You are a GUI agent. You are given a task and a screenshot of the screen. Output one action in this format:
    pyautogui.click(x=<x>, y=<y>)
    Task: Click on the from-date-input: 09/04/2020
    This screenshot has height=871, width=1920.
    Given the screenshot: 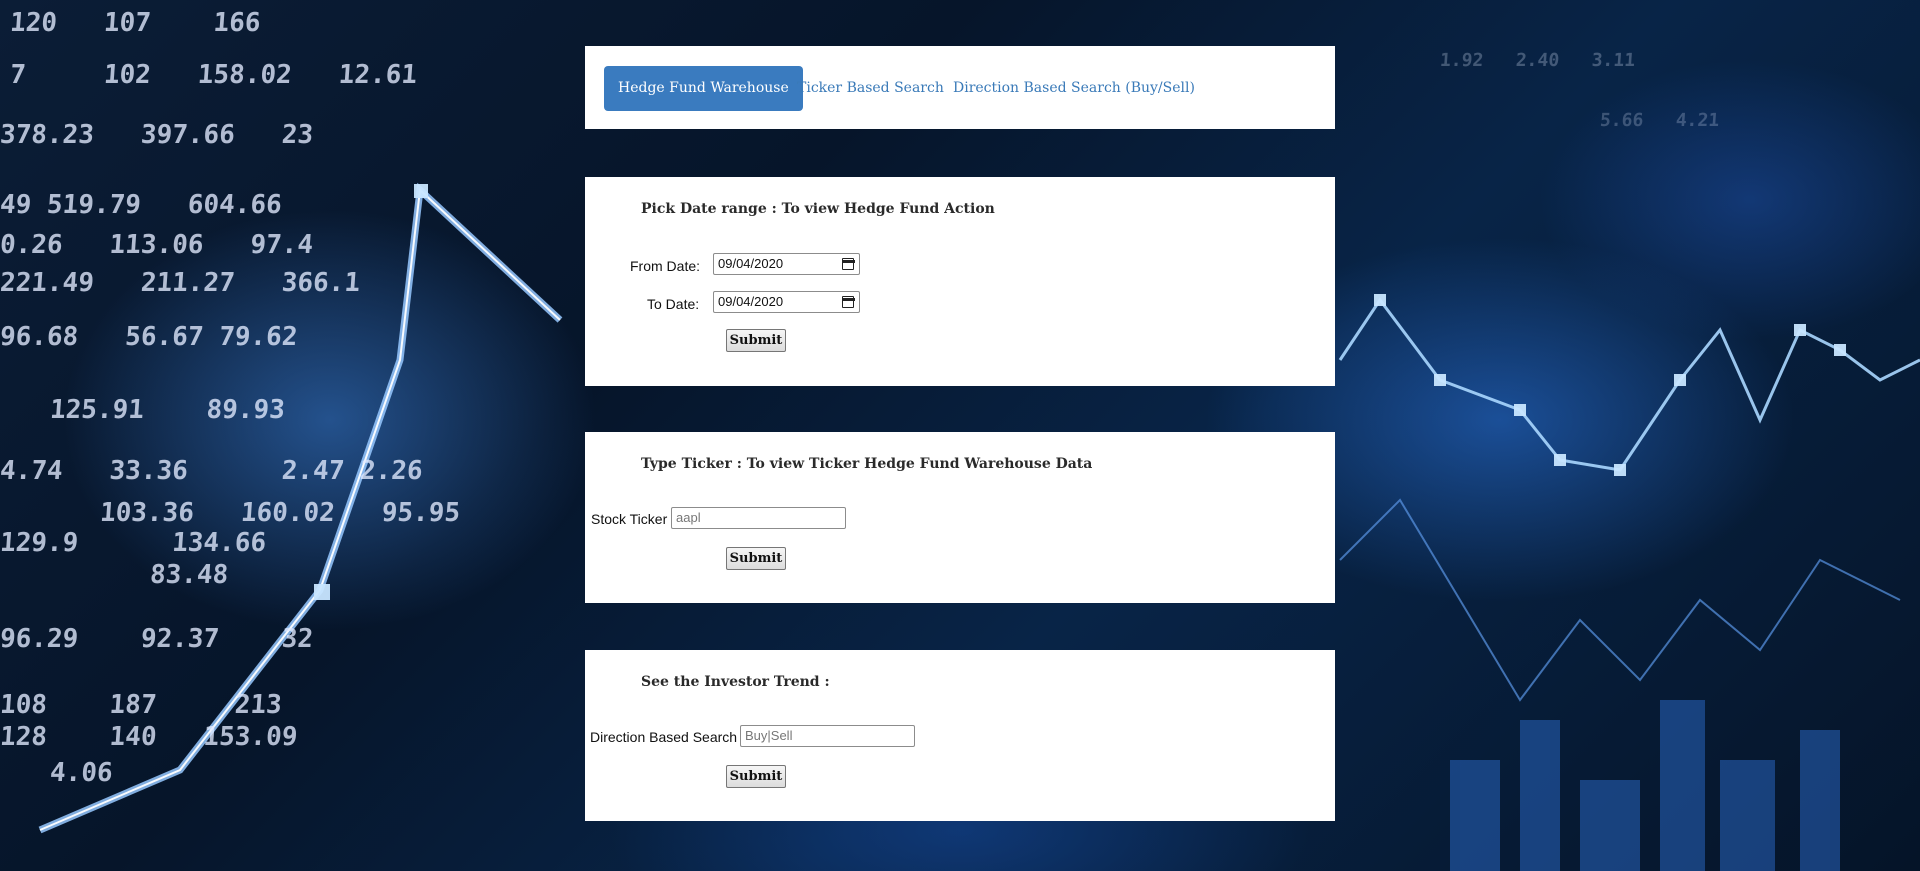 What is the action you would take?
    pyautogui.click(x=786, y=264)
    